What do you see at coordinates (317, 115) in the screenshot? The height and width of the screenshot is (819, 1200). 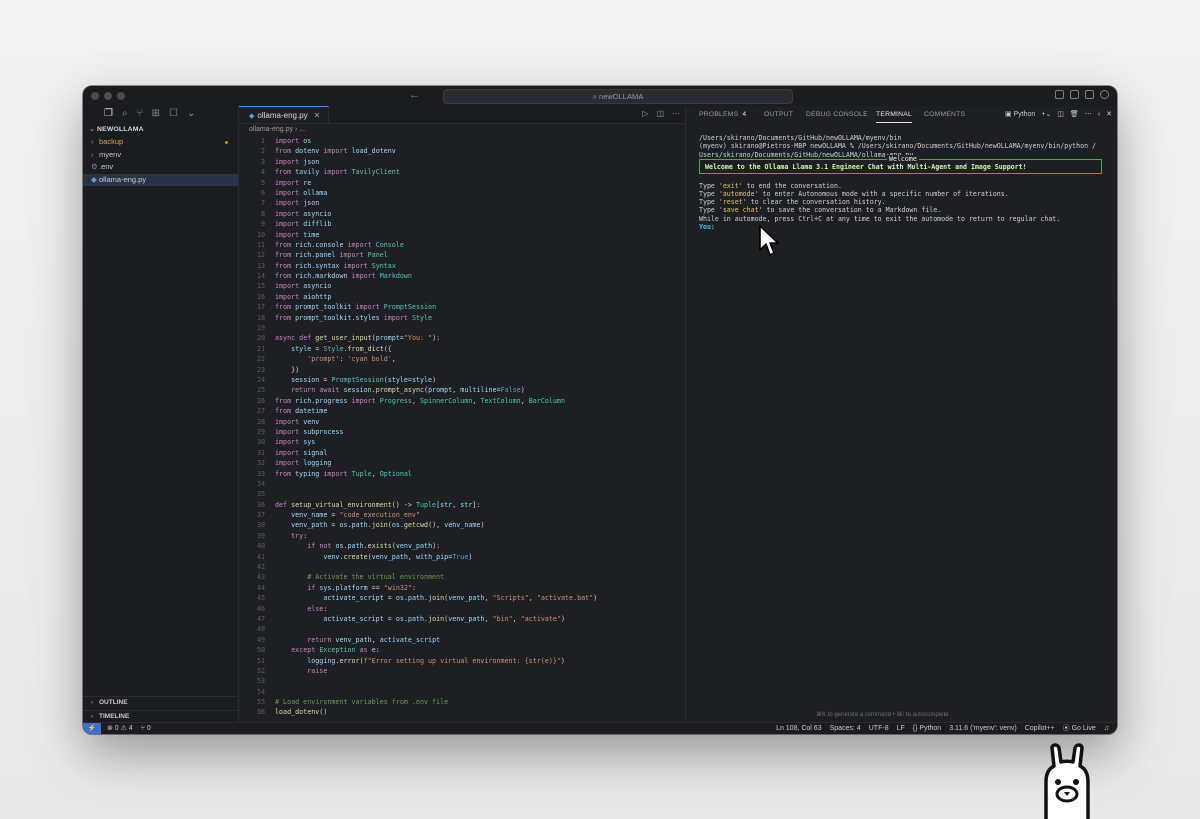 I see `close-icon: ✕` at bounding box center [317, 115].